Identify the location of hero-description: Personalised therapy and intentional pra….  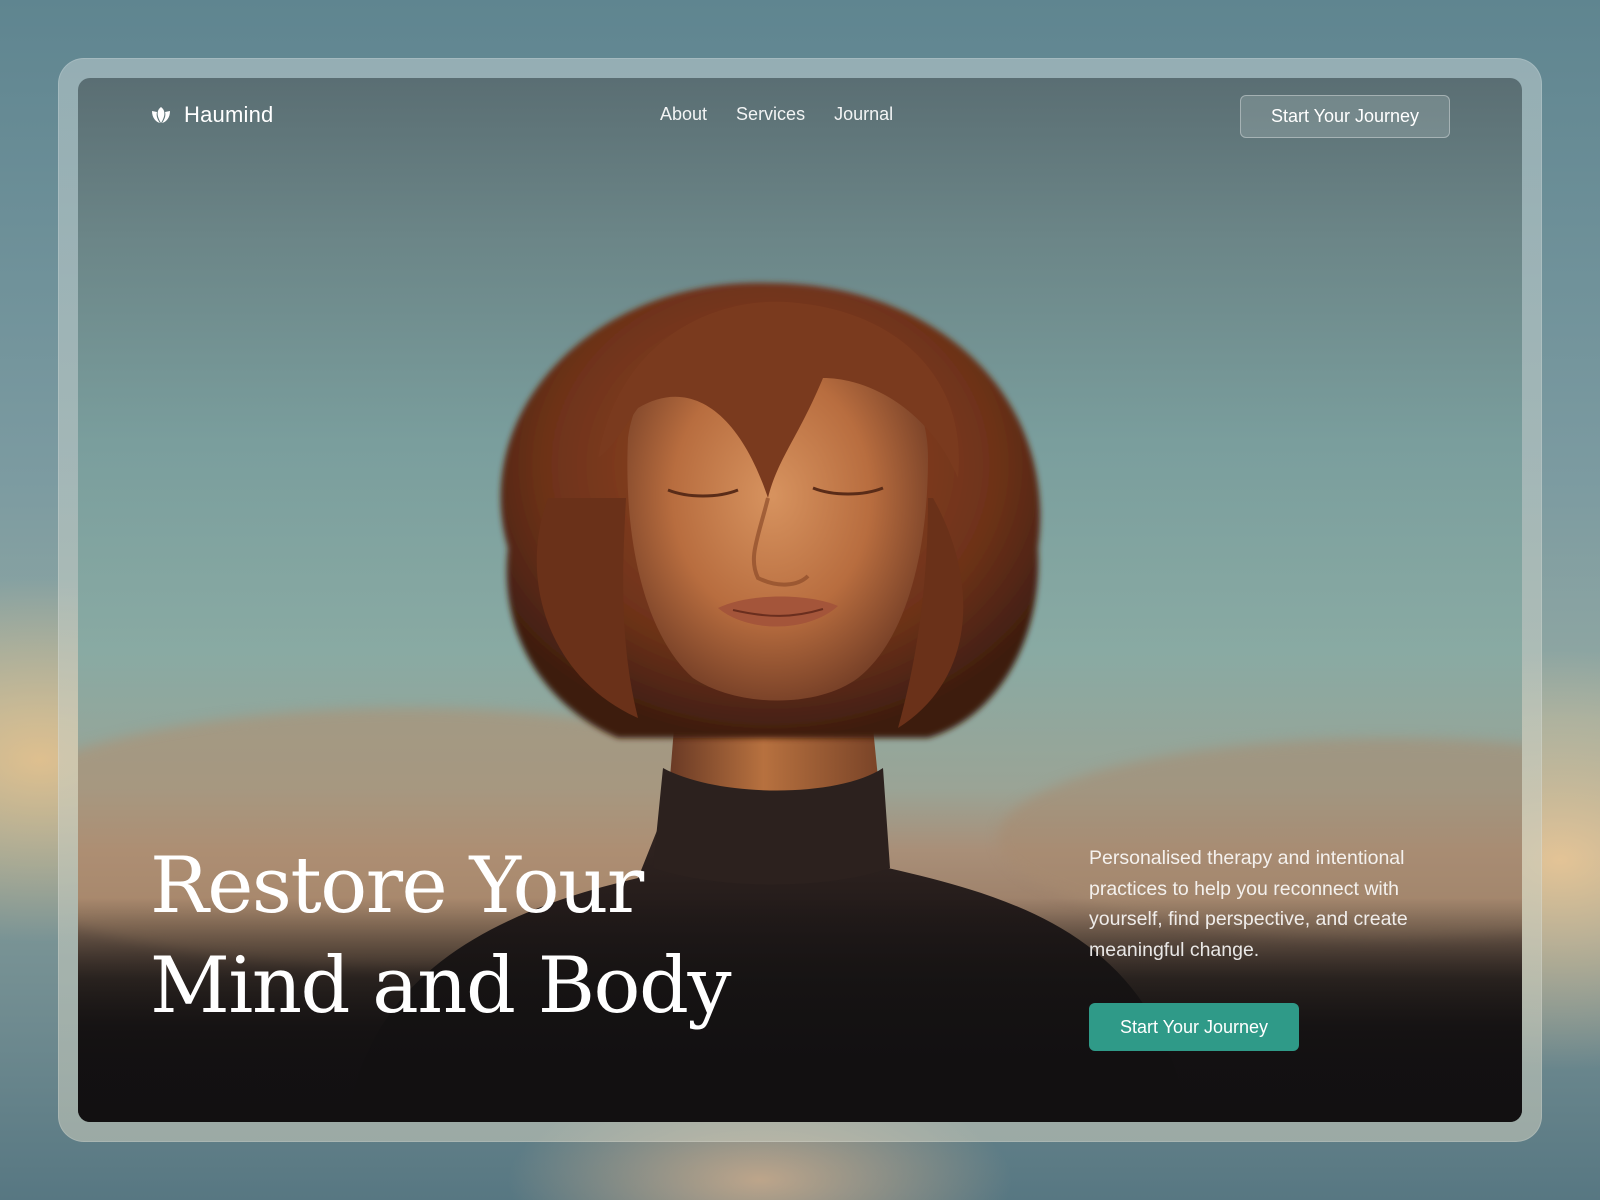
(1248, 904).